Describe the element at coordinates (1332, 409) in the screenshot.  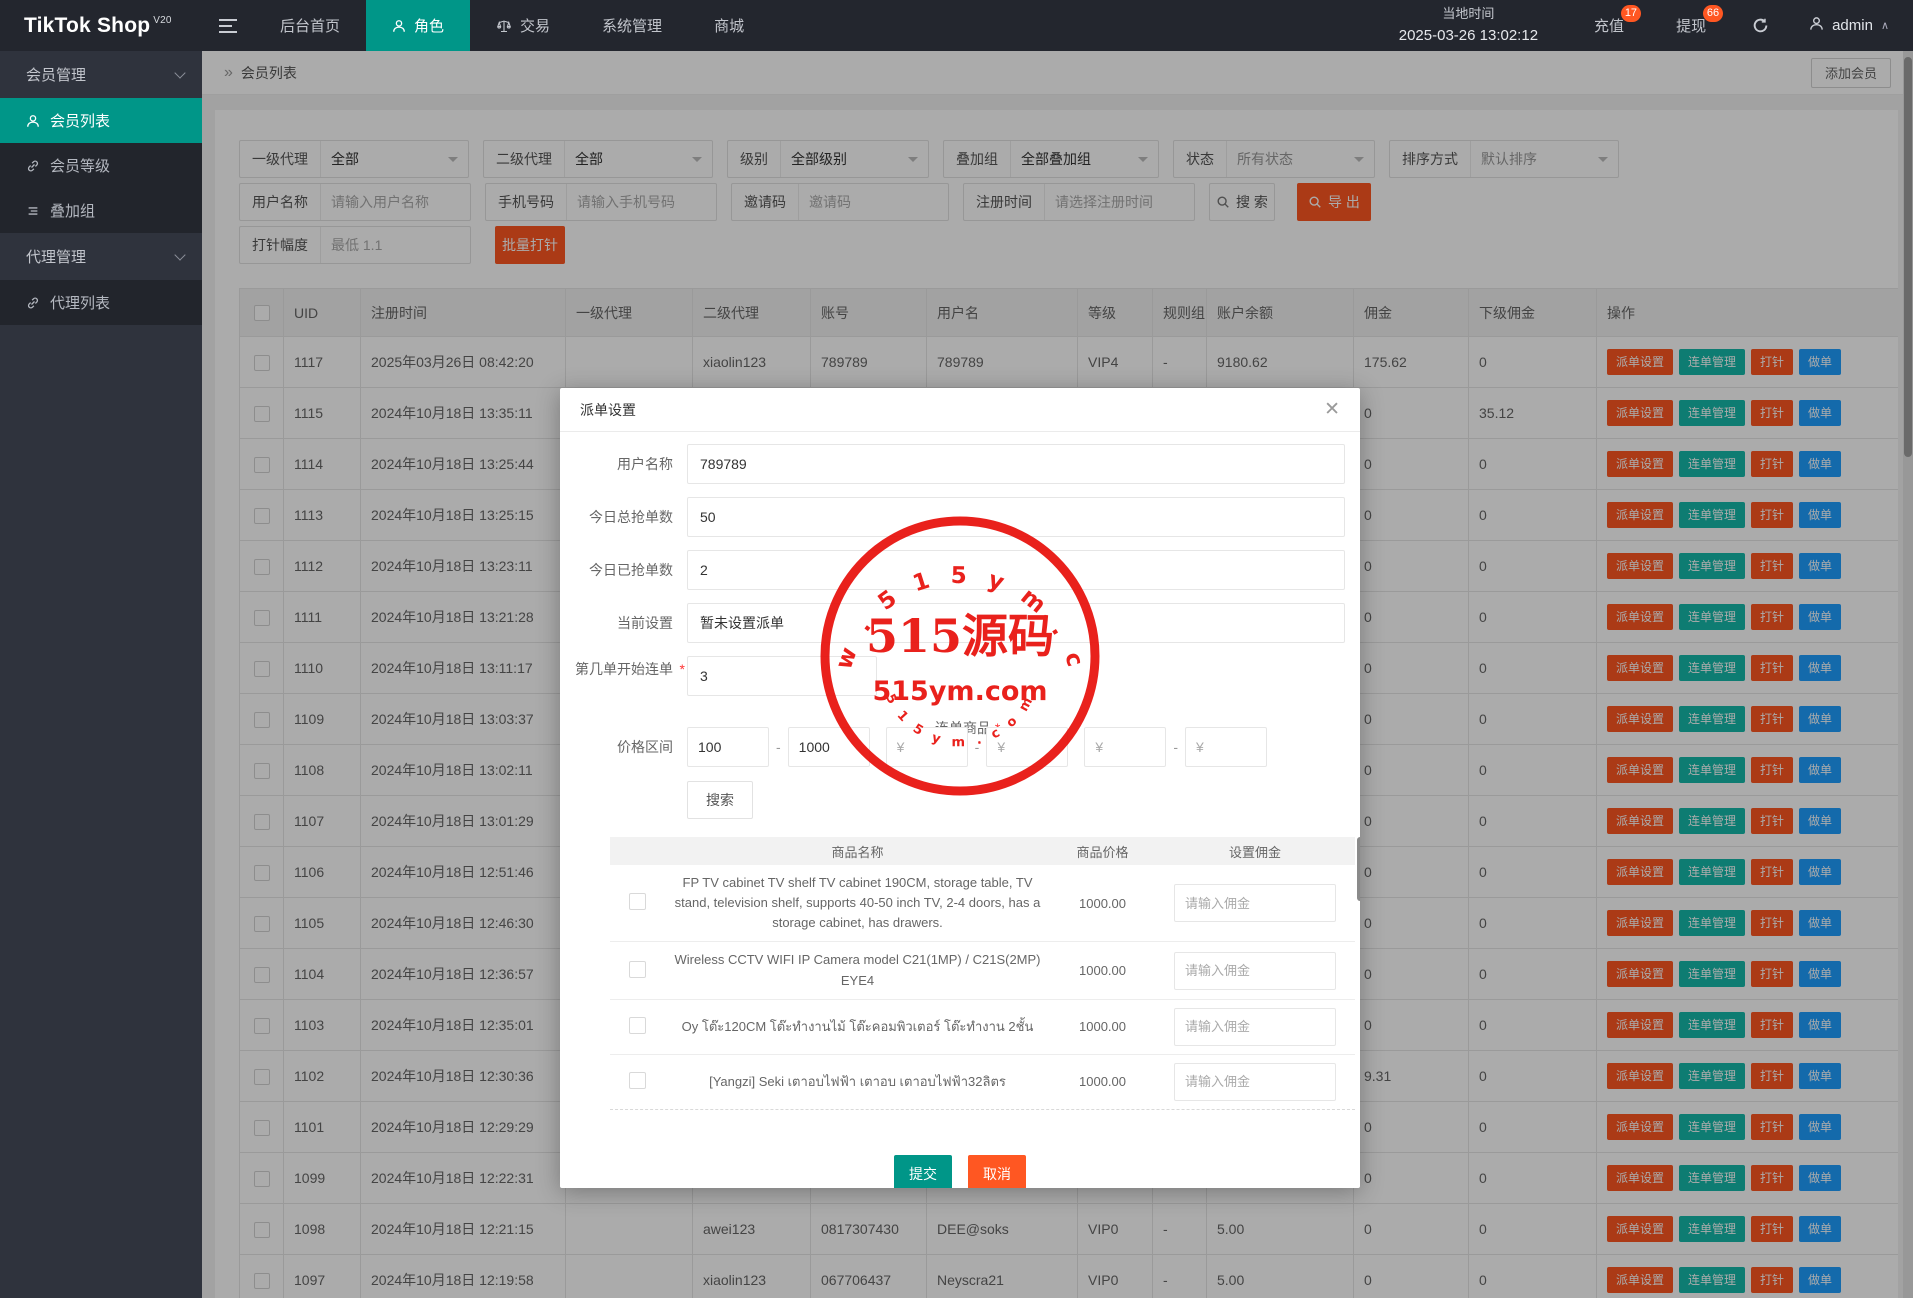
I see `close-icon: ✕` at that location.